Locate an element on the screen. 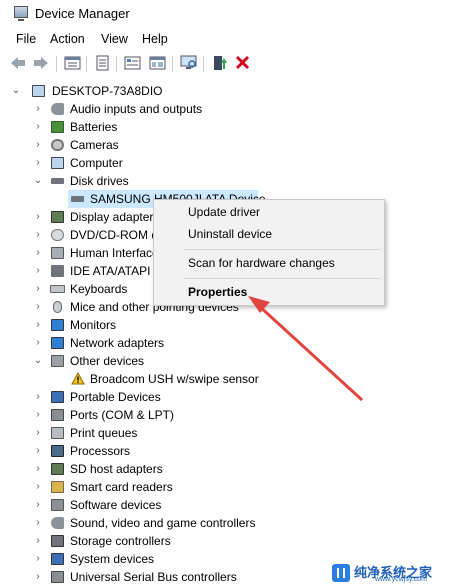 The image size is (456, 586). scan-hardware-menu-item: Scan for hardware changes is located at coordinates (261, 263).